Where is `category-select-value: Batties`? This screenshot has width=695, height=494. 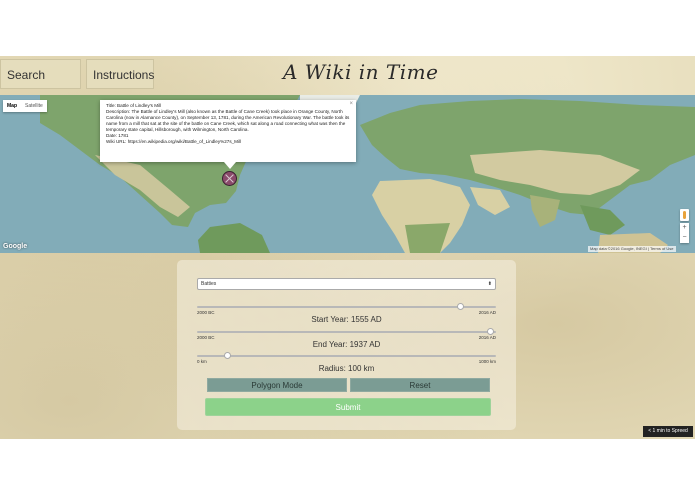
category-select-value: Batties is located at coordinates (209, 284).